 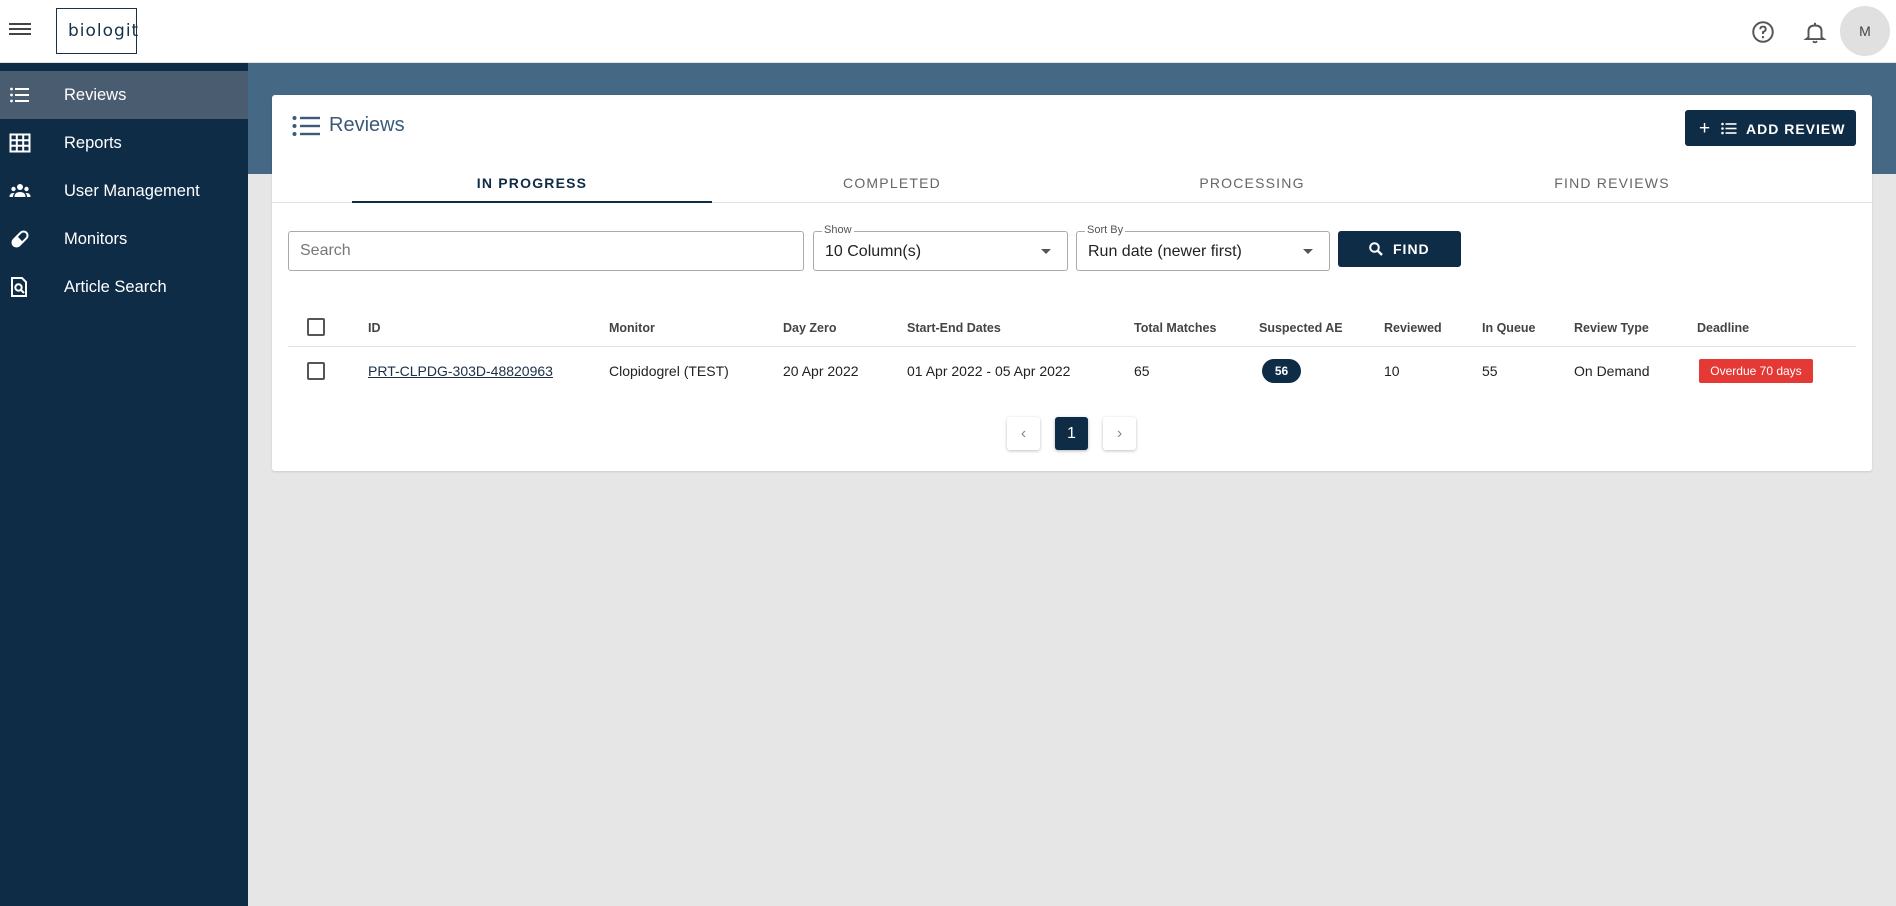 I want to click on column-header-in-queue: In Queue, so click(x=1508, y=328).